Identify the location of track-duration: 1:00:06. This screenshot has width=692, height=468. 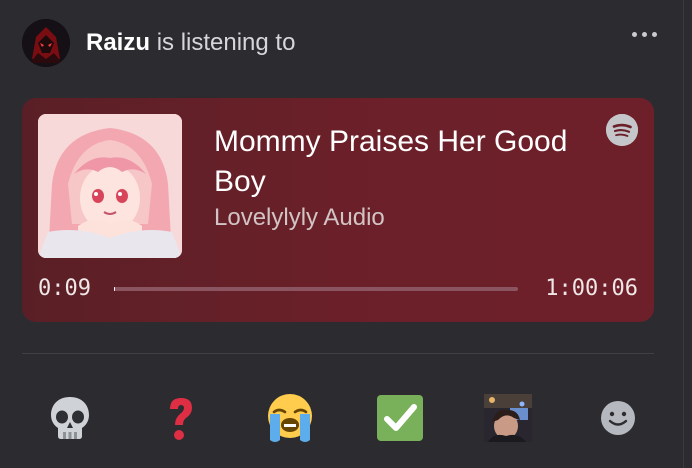
(591, 288).